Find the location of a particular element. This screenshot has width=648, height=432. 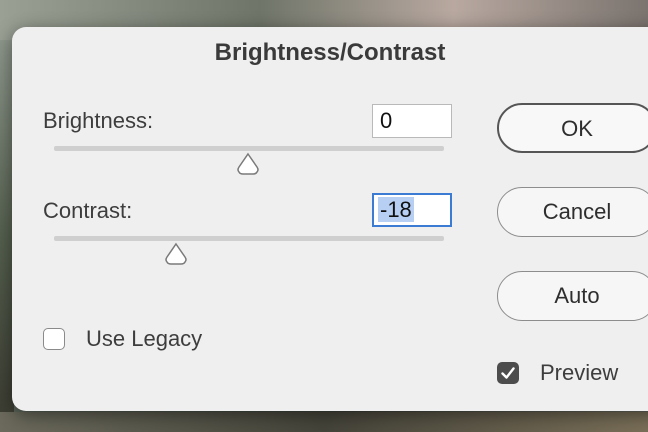

cancel-button: Cancel is located at coordinates (572, 212).